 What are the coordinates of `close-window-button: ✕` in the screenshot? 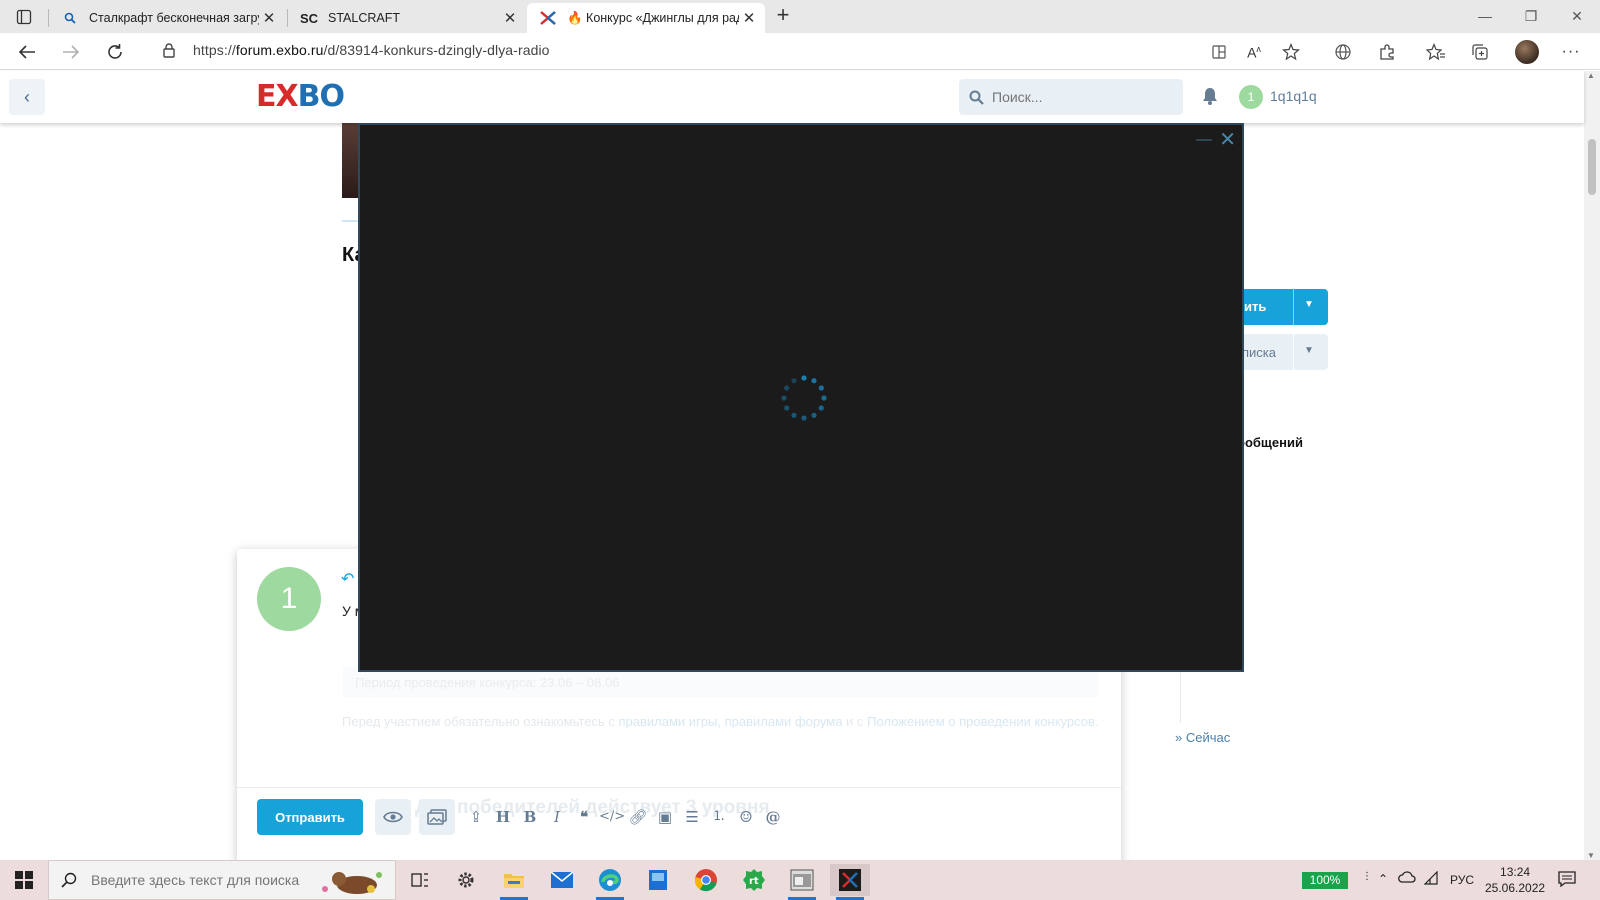 It's located at (1577, 16).